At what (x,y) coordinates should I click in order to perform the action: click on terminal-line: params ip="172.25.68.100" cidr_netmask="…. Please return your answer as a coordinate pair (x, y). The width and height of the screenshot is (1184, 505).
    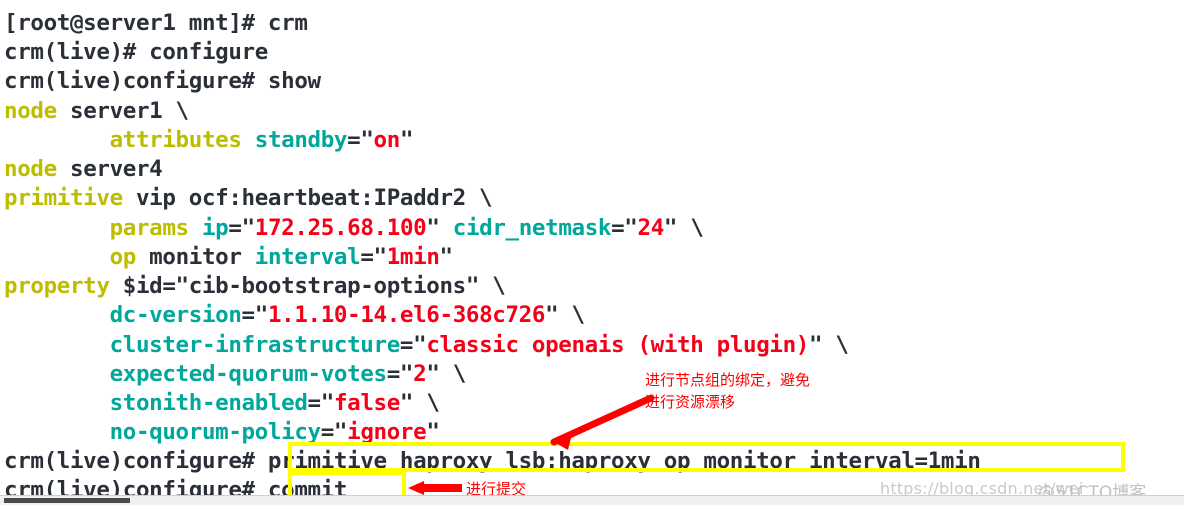
    Looking at the image, I should click on (354, 228).